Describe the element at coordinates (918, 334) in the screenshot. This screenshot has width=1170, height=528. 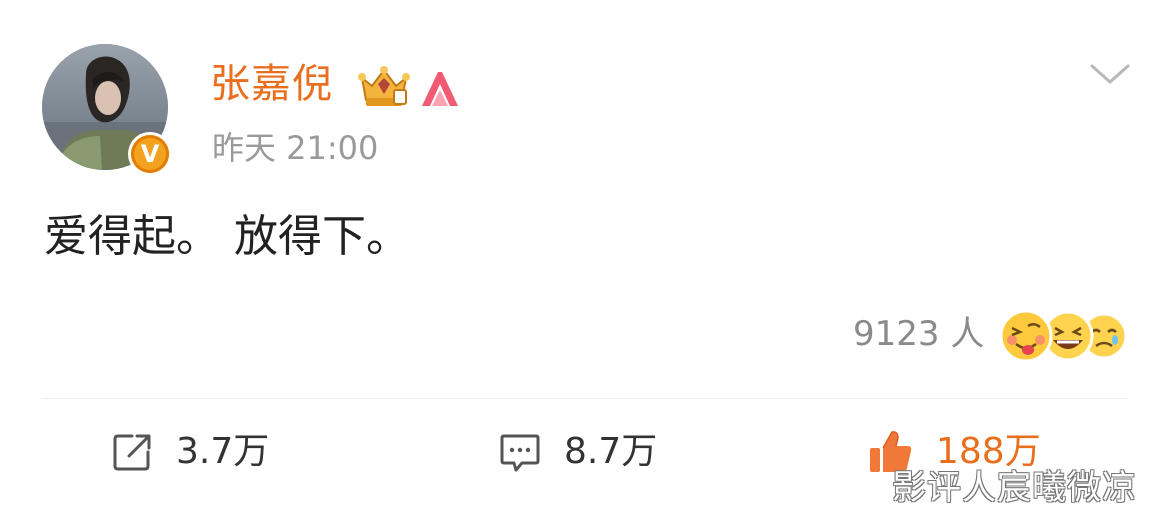
I see `reaction-count: 9123 人` at that location.